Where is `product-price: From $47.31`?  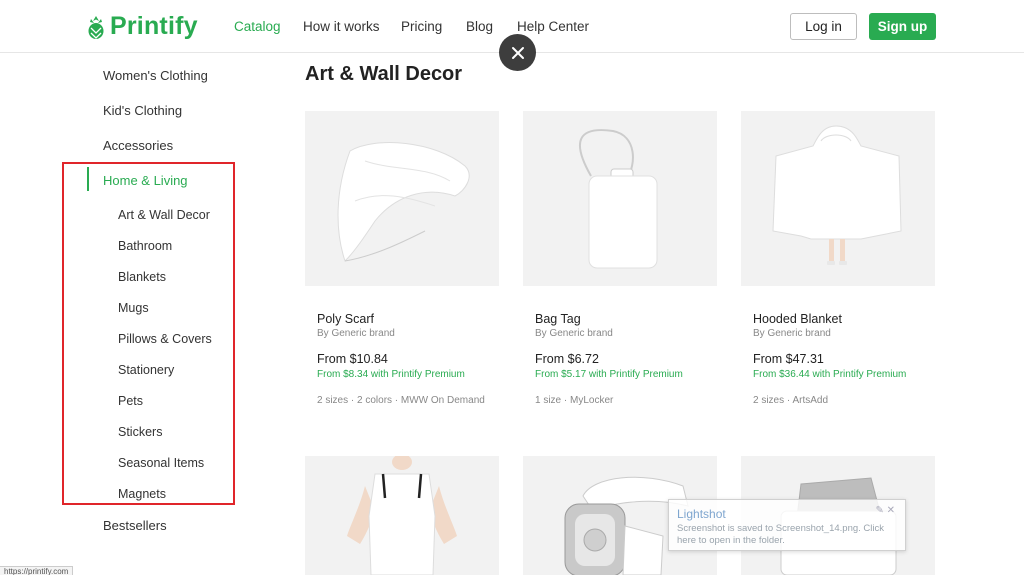 product-price: From $47.31 is located at coordinates (788, 359).